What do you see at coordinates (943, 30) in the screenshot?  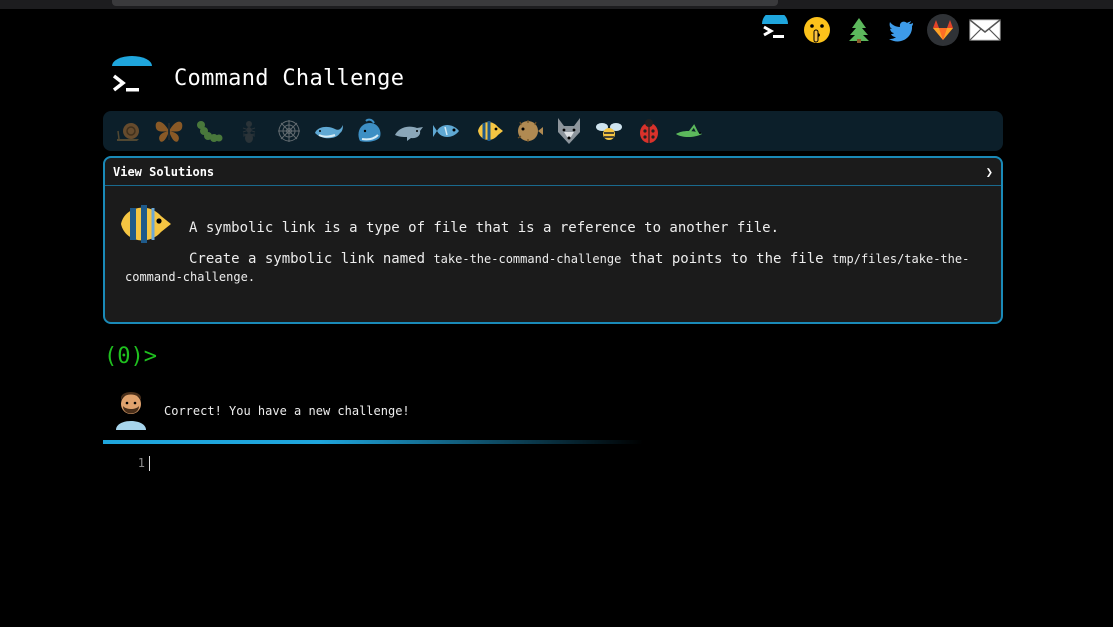 I see `gitlab-icon` at bounding box center [943, 30].